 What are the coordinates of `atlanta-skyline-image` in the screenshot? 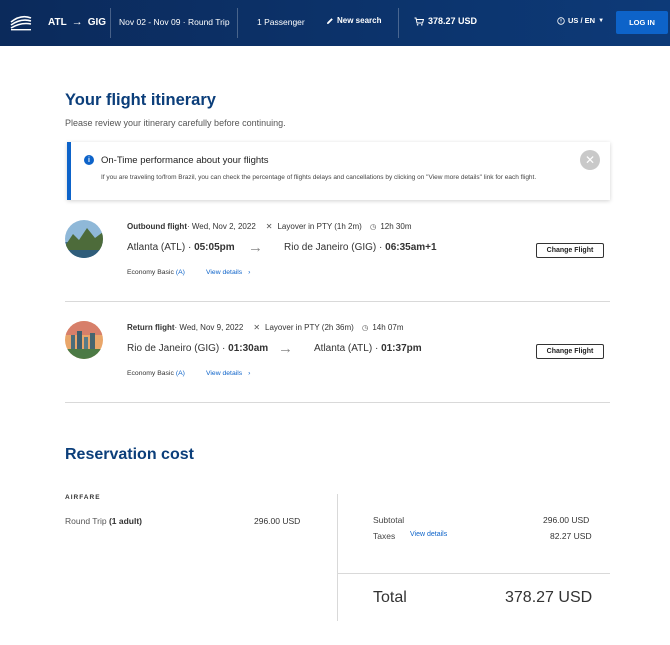 It's located at (84, 340).